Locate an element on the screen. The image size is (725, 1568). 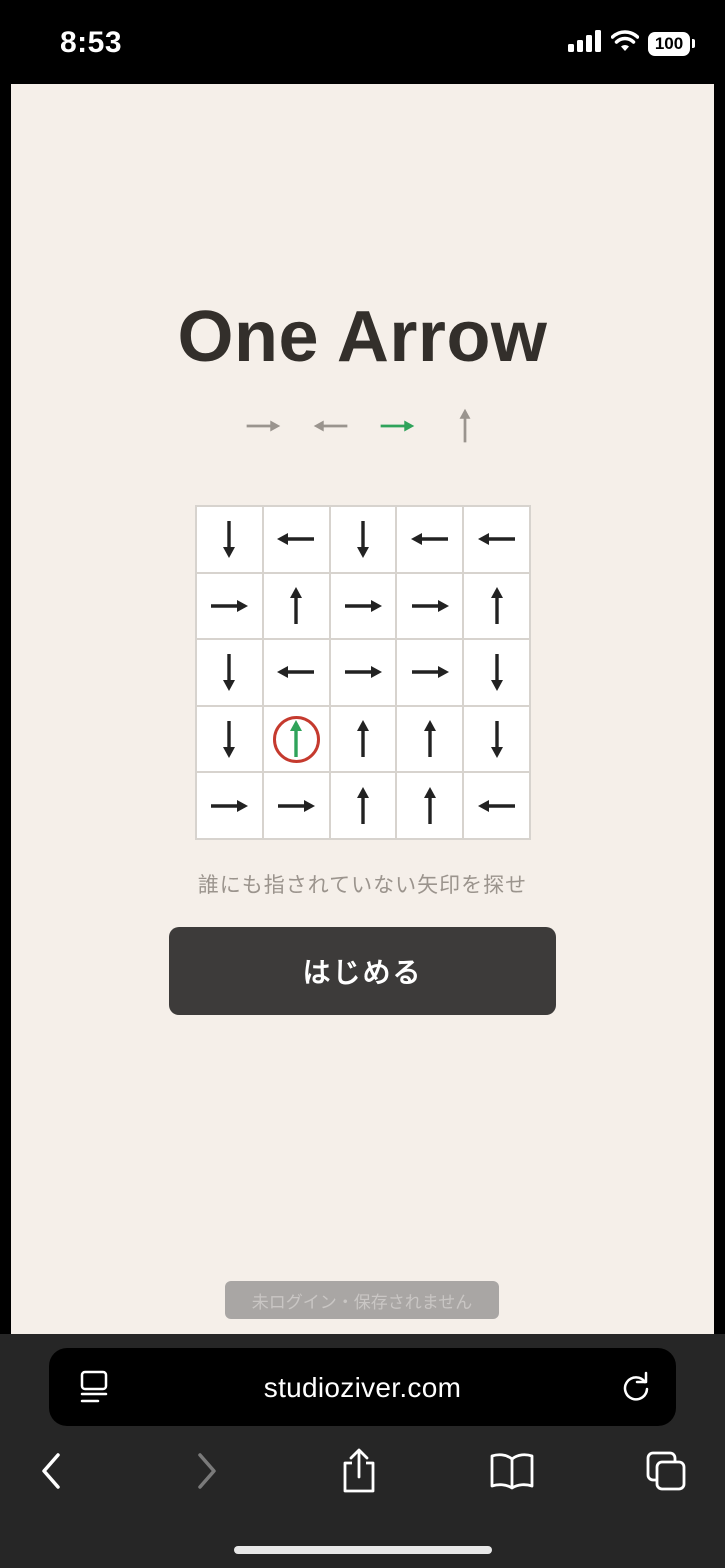
battery-level: 100 is located at coordinates (669, 43).